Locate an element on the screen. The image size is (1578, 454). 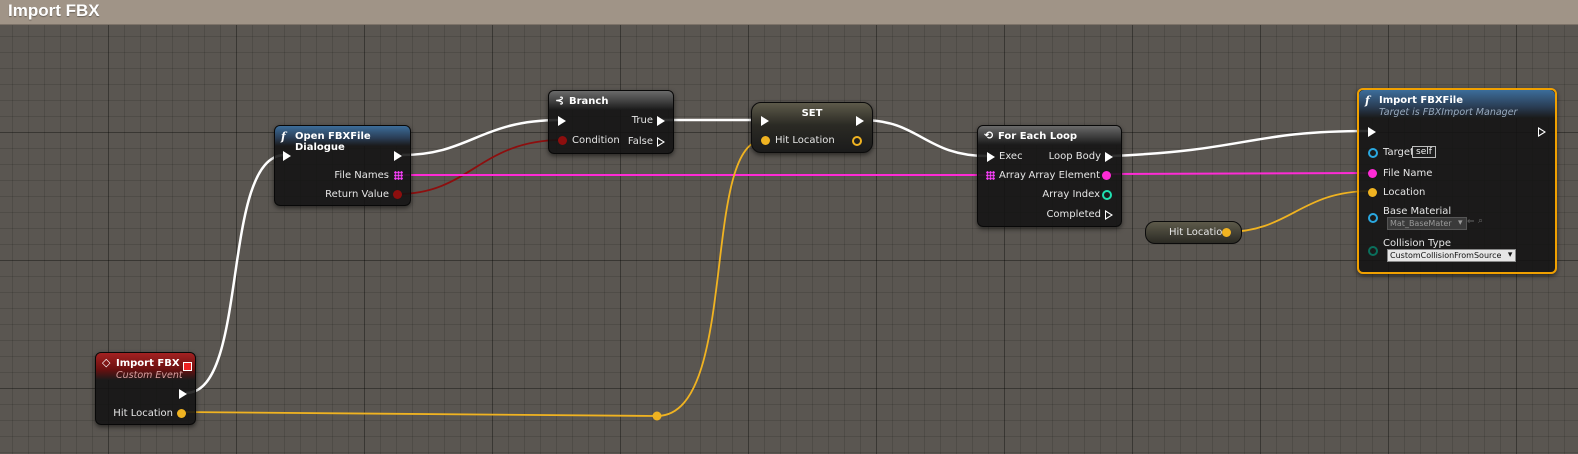
event-hit-location-label: Hit Location is located at coordinates (143, 413).